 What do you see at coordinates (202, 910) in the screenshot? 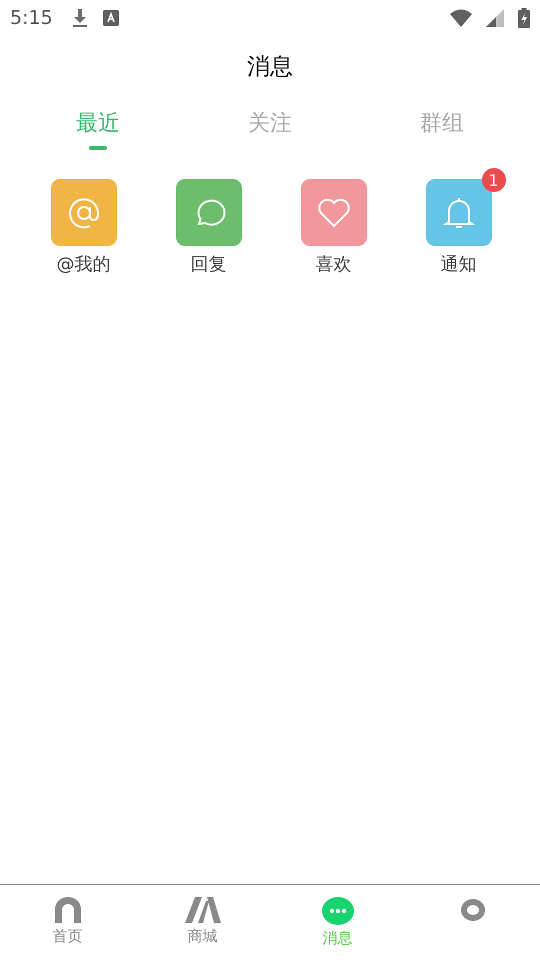
I see `double-slash-icon` at bounding box center [202, 910].